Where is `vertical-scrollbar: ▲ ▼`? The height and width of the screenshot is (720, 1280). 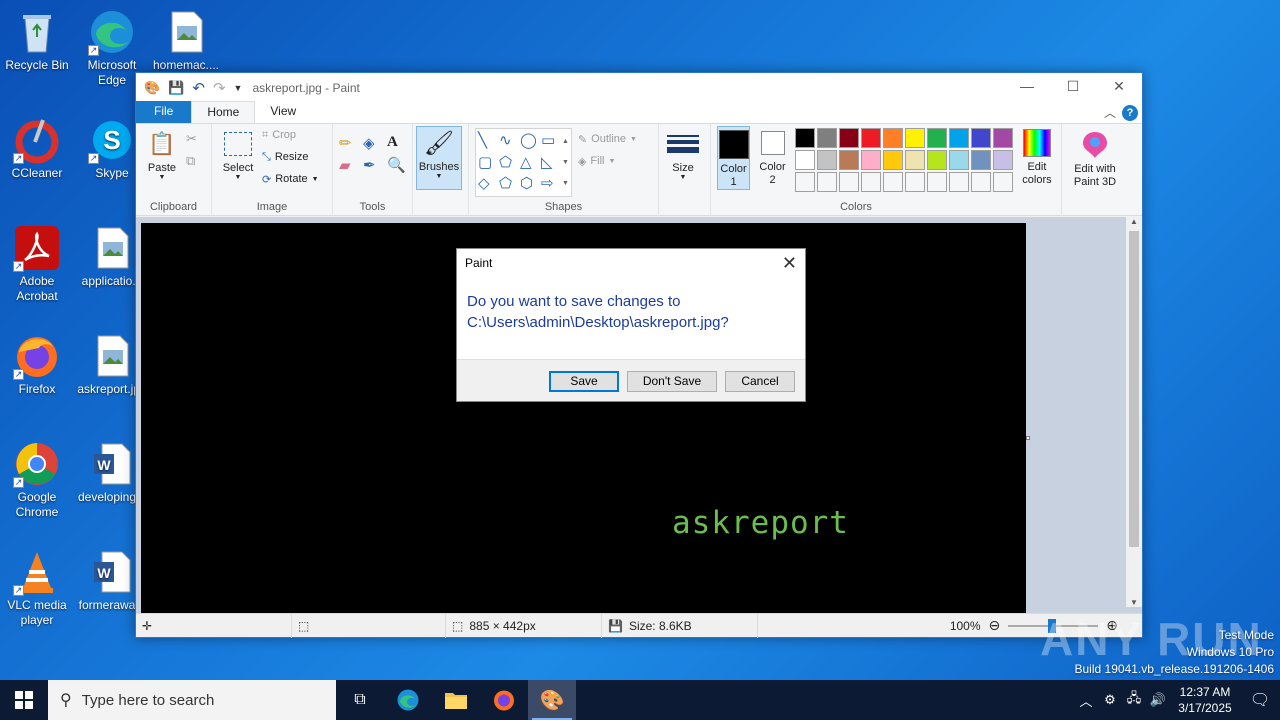
vertical-scrollbar: ▲ ▼ is located at coordinates (1134, 412).